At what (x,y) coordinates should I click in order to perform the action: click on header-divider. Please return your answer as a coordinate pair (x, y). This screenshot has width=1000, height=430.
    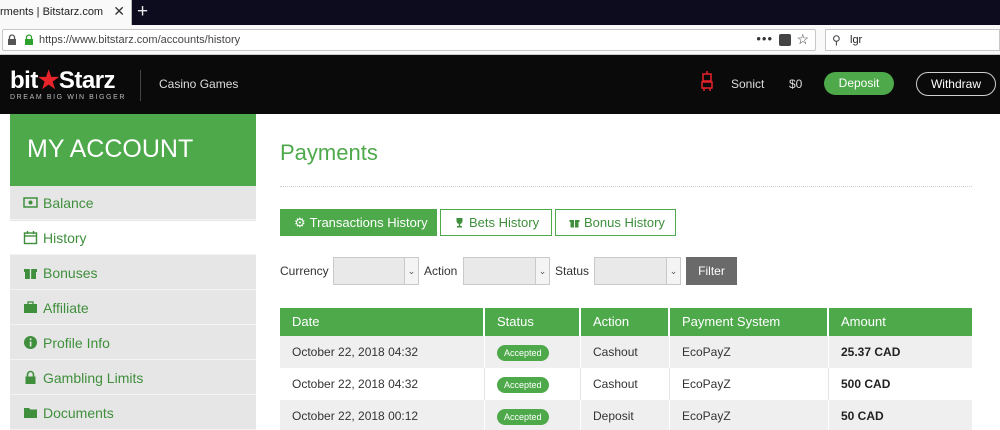
    Looking at the image, I should click on (140, 85).